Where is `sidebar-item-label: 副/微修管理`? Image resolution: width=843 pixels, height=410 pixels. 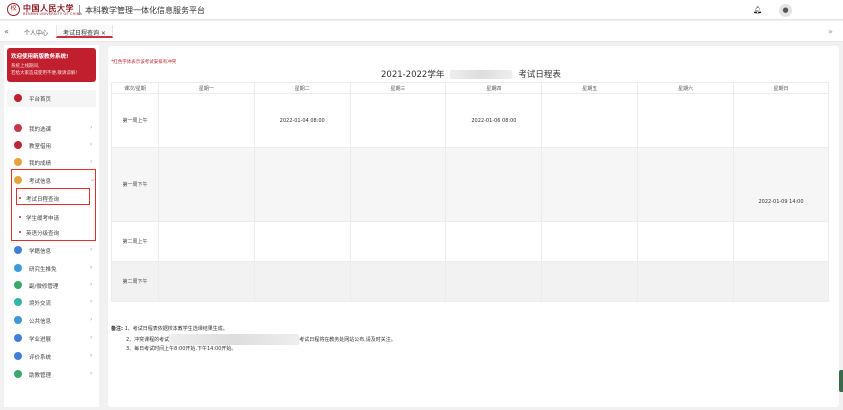
sidebar-item-label: 副/微修管理 is located at coordinates (44, 287).